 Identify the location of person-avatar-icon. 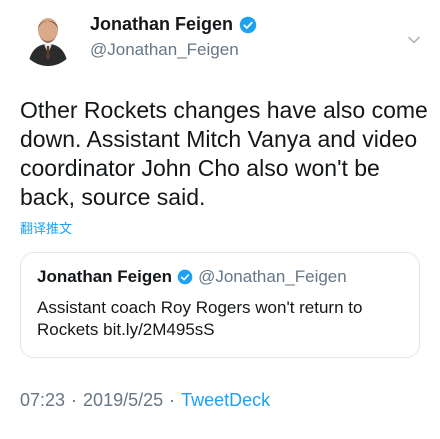
(48, 42).